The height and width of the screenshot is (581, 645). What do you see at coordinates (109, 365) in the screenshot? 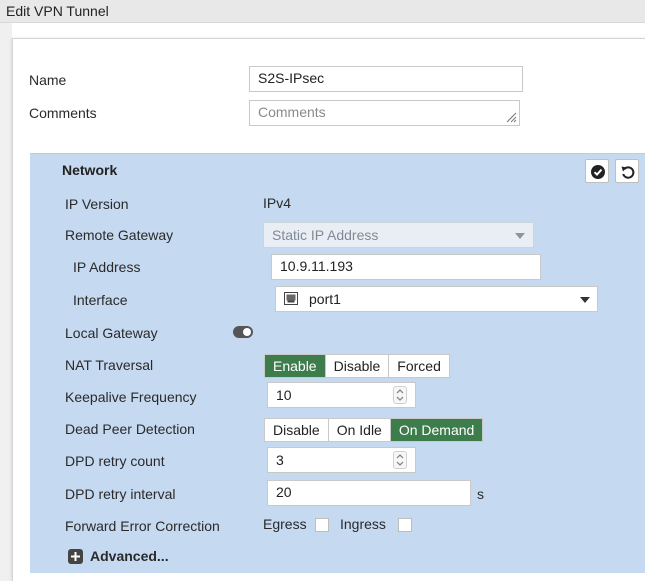
I see `nat-traversal-label: NAT Traversal` at bounding box center [109, 365].